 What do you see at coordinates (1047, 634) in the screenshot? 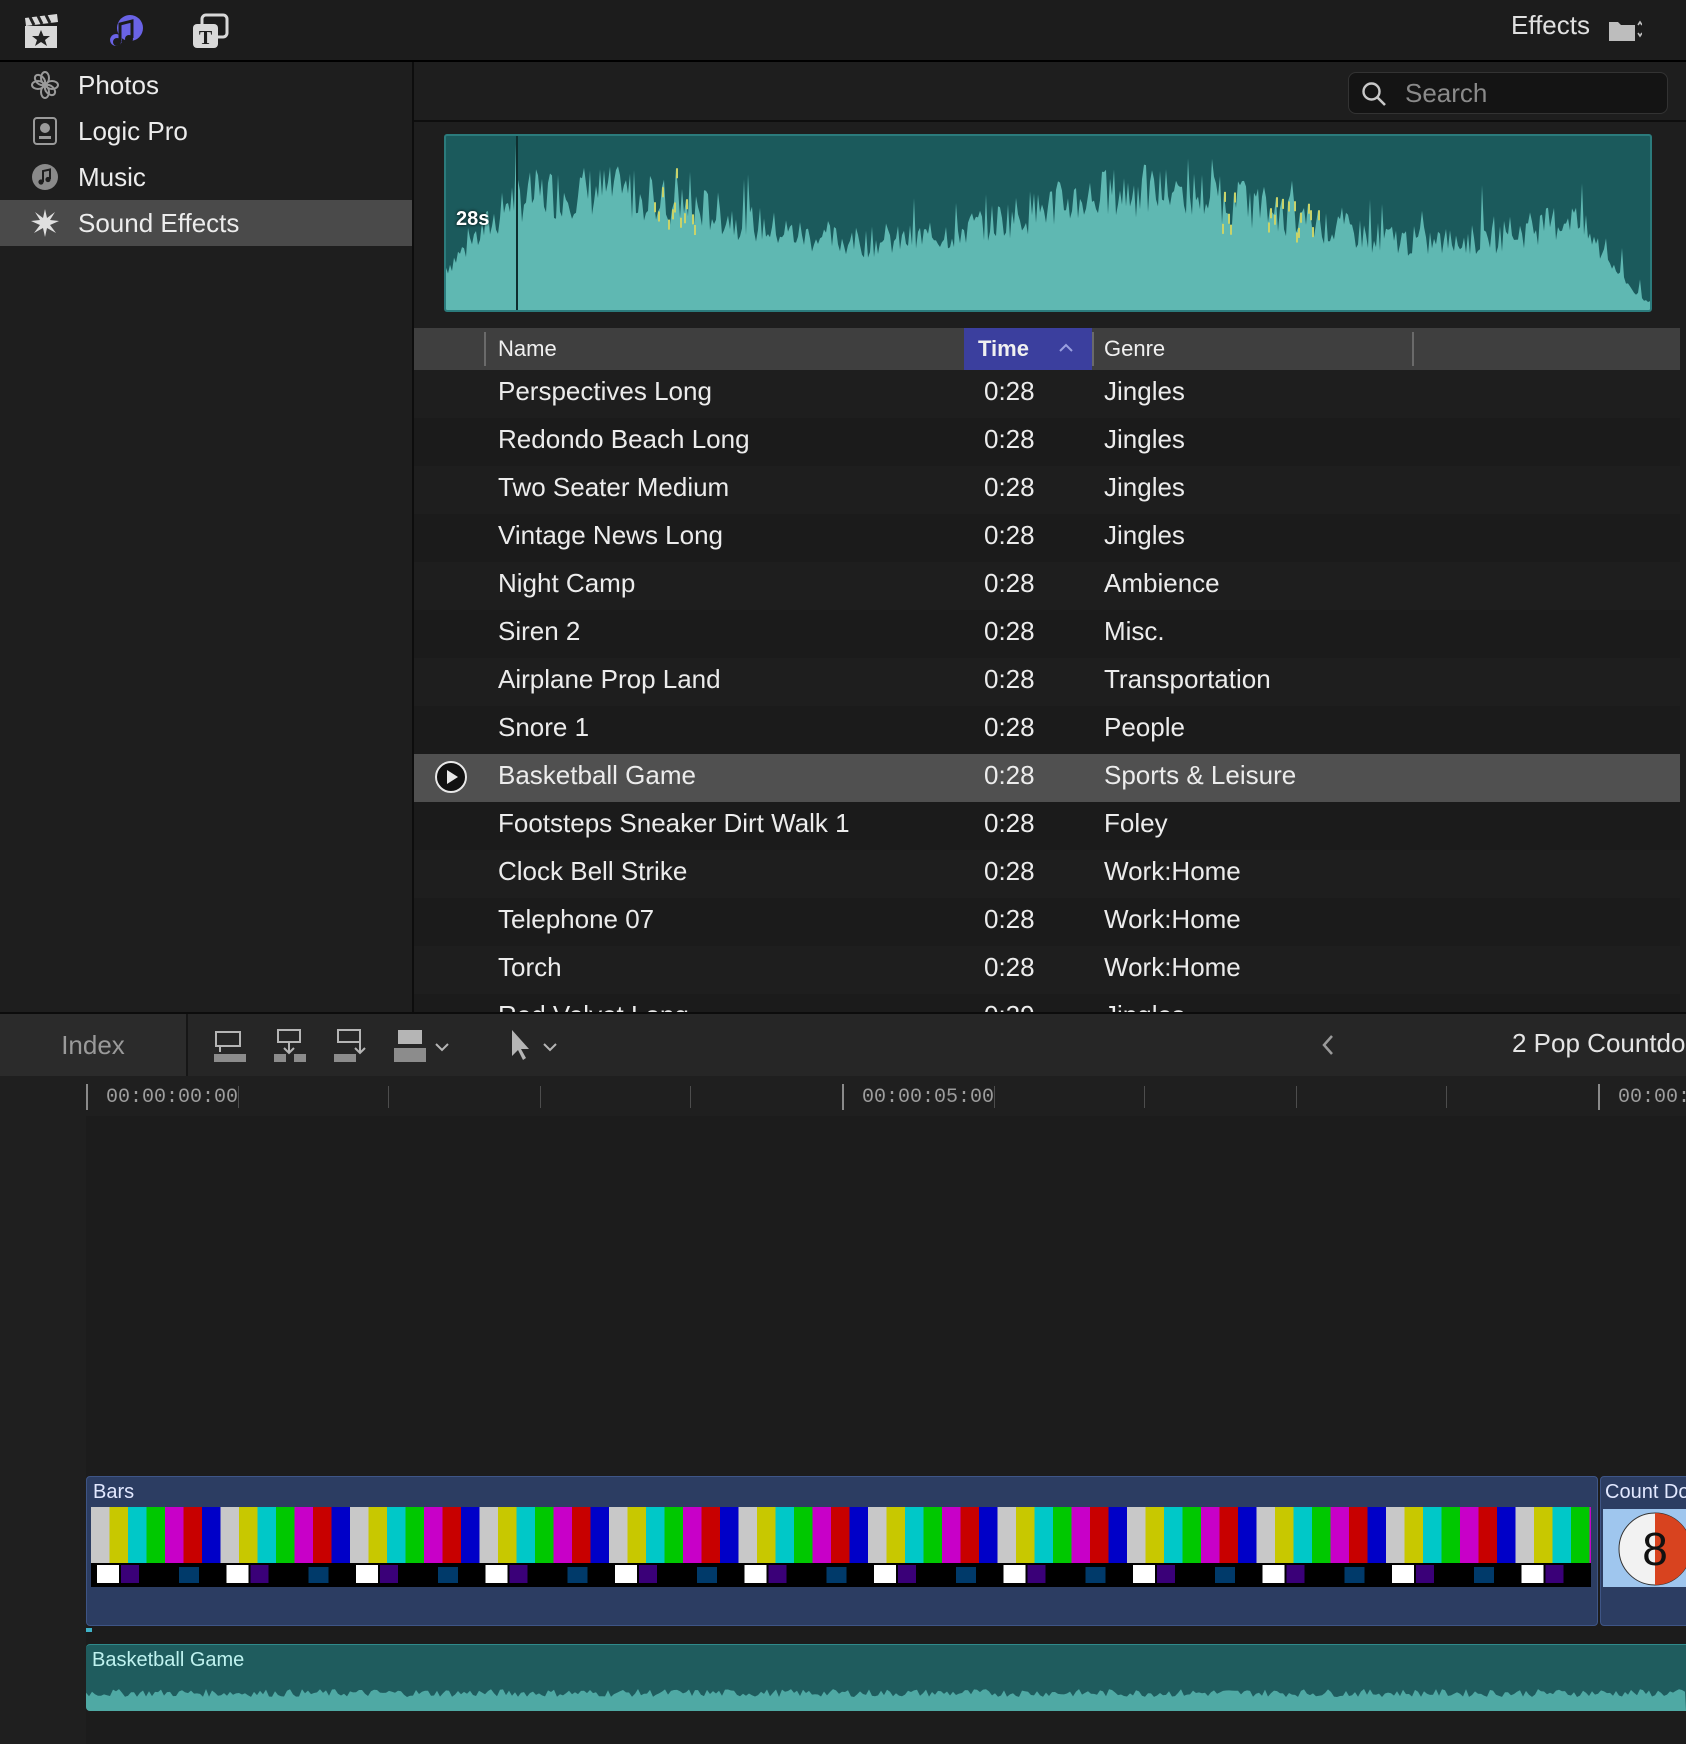
I see `table-row: Siren 2 0:28 Misc.` at bounding box center [1047, 634].